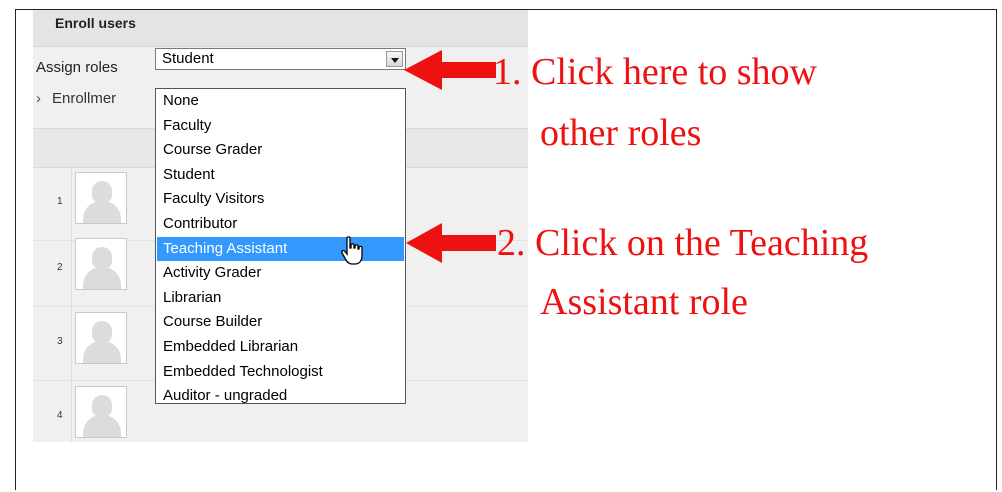 This screenshot has width=1002, height=492. What do you see at coordinates (280, 224) in the screenshot?
I see `role-option-contributor: Contributor` at bounding box center [280, 224].